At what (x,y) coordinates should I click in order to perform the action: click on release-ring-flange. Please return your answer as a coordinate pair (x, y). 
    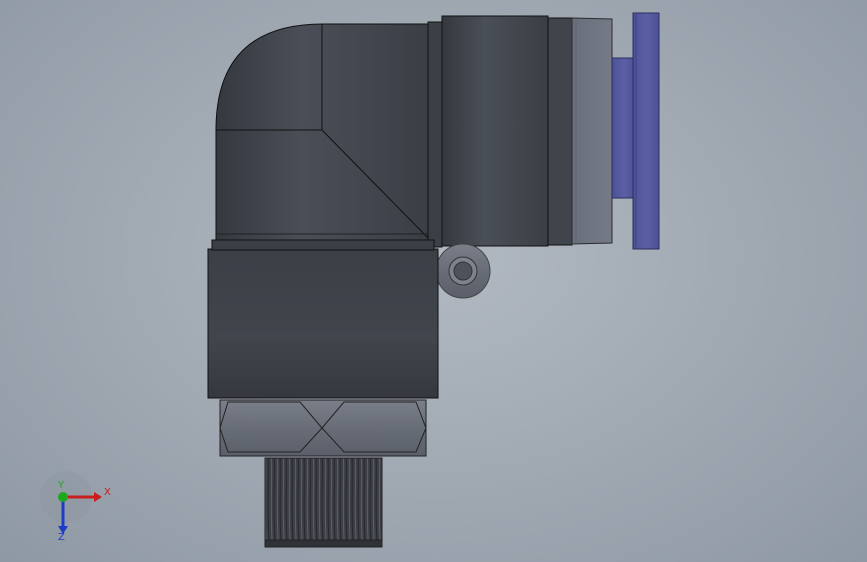
    Looking at the image, I should click on (646, 131).